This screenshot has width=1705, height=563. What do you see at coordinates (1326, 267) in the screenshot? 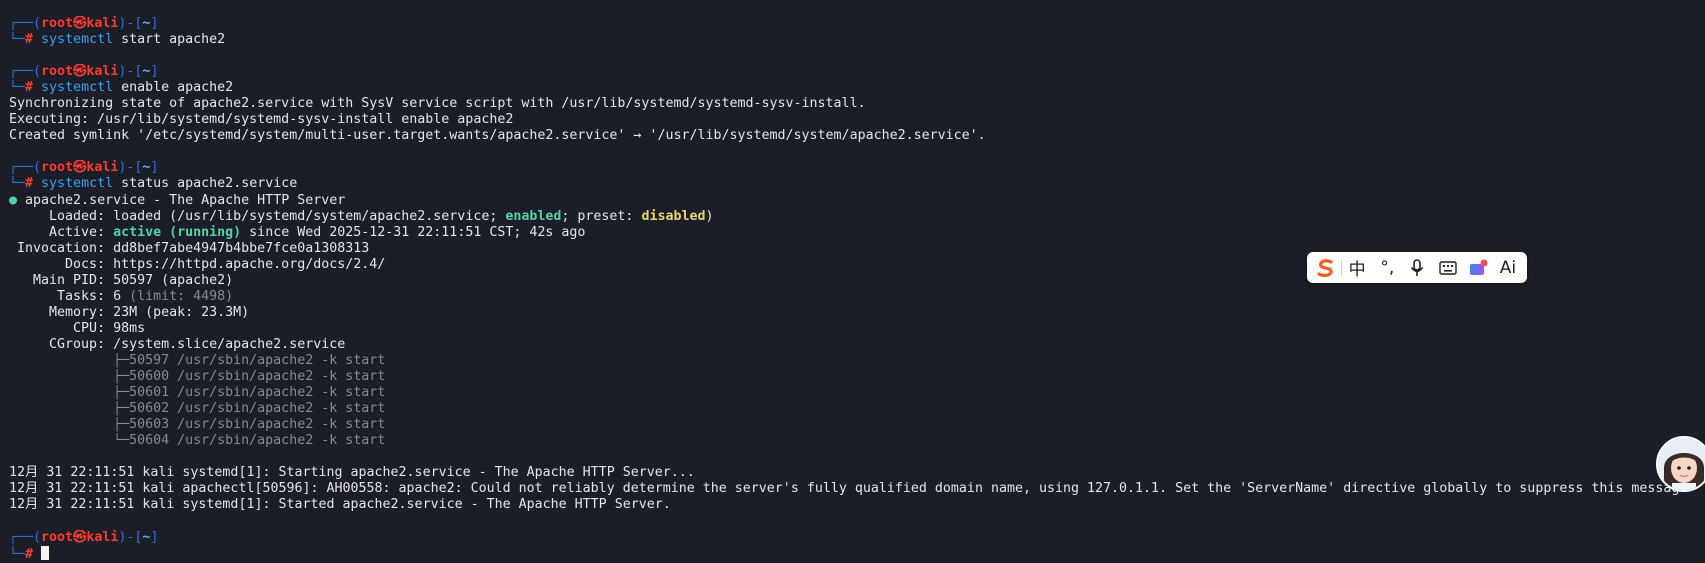
I see `sogou-logo-icon` at bounding box center [1326, 267].